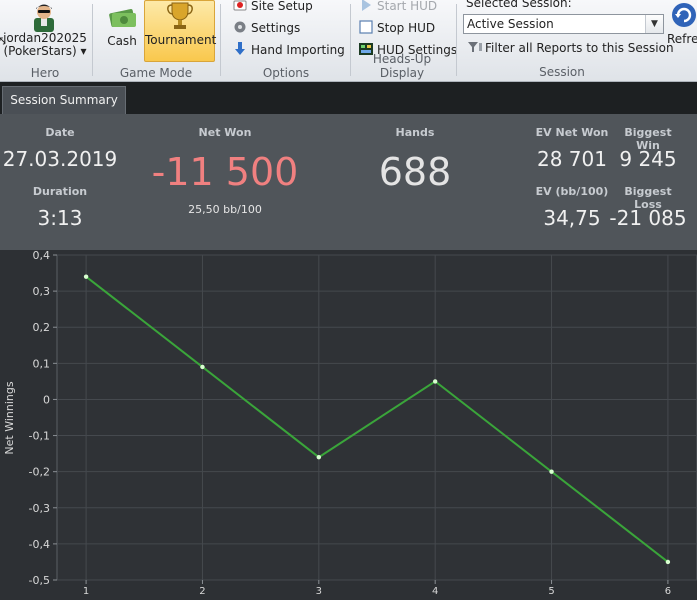  What do you see at coordinates (510, 24) in the screenshot?
I see `session-select-value: Active Session` at bounding box center [510, 24].